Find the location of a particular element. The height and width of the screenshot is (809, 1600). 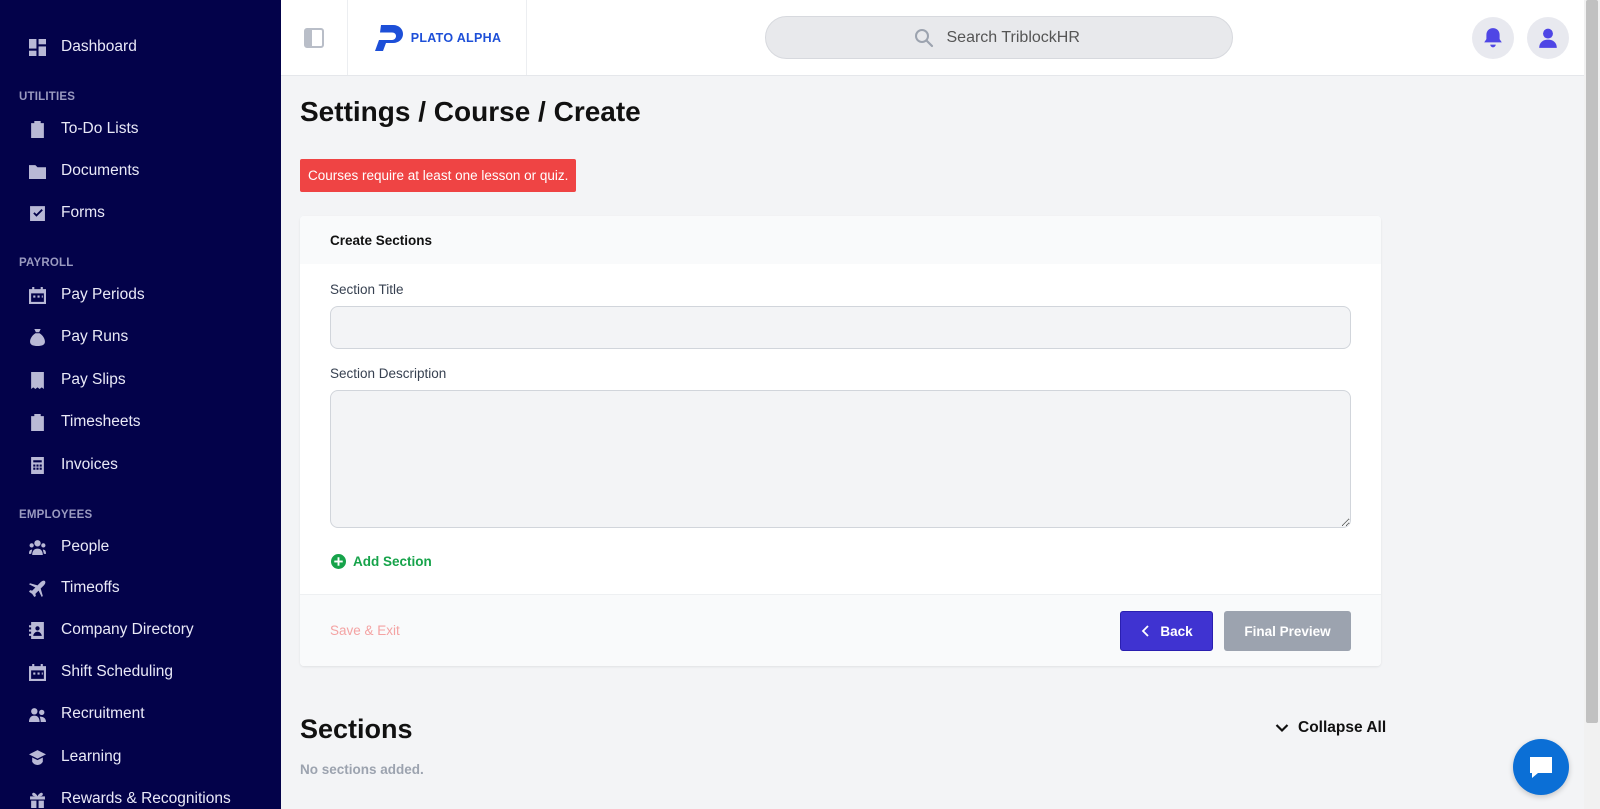

sidebar-item-shift-scheduling: Shift Scheduling is located at coordinates (140, 672).